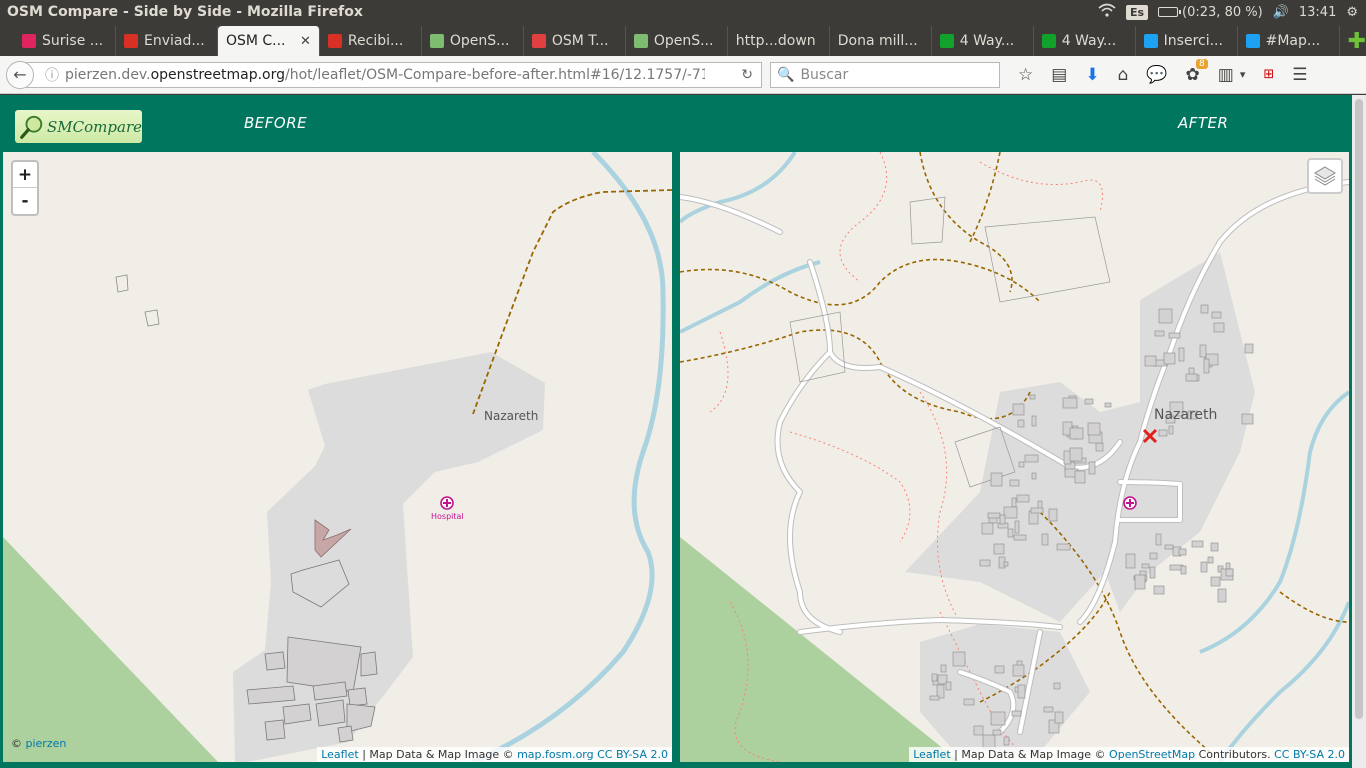  Describe the element at coordinates (20, 74) in the screenshot. I see `back-button: ←` at that location.